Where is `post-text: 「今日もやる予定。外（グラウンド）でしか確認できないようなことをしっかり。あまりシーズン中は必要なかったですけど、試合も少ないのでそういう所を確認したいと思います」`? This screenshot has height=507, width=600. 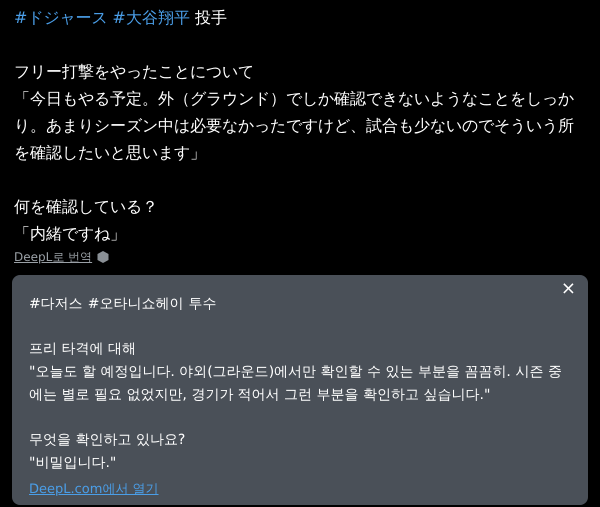 post-text: 「今日もやる予定。外（グラウンド）でしか確認できないようなことをしっかり。あまりシーズン中は必要なかったですけど、試合も少ないのでそういう所を確認したいと思います」 is located at coordinates (294, 126).